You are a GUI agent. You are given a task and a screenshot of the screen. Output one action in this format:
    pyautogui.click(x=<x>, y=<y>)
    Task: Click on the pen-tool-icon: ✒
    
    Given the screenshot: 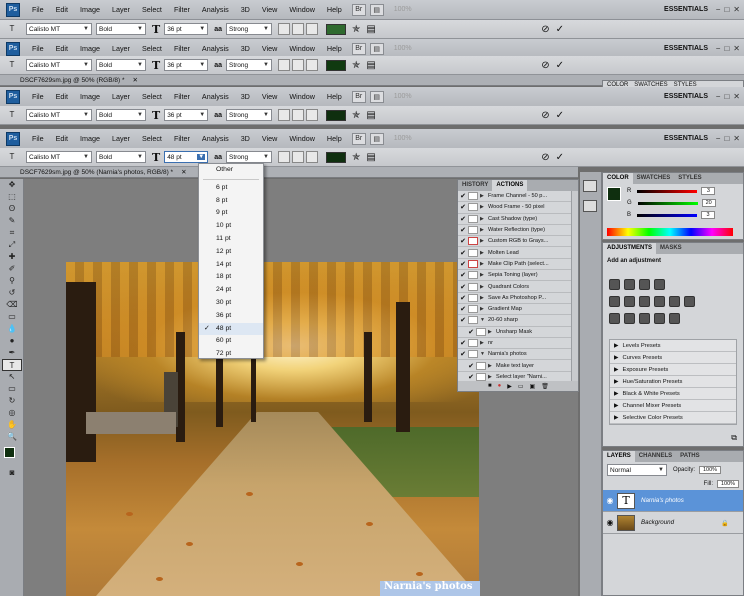 What is the action you would take?
    pyautogui.click(x=12, y=353)
    